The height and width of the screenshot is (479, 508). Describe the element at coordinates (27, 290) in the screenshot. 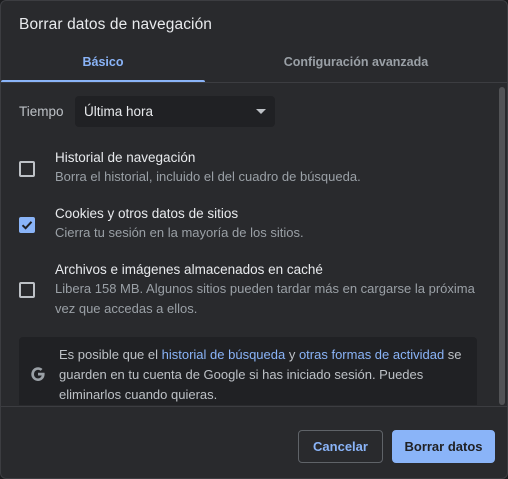

I see `checkbox-cache` at that location.